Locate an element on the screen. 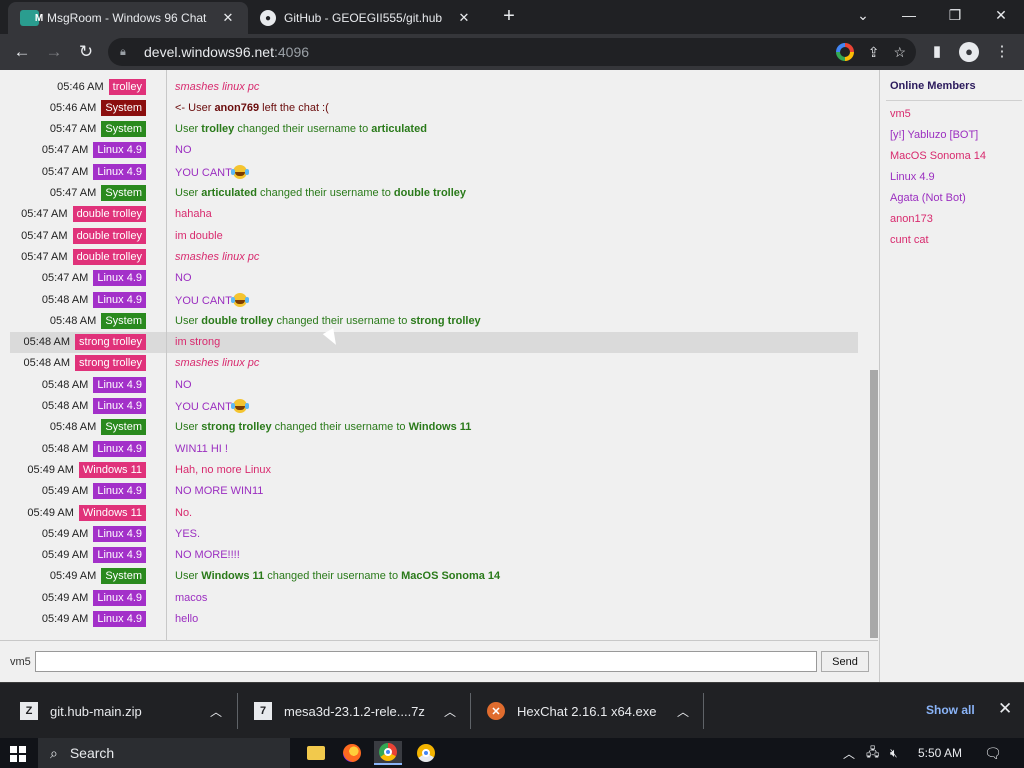  send-button: Send is located at coordinates (845, 661).